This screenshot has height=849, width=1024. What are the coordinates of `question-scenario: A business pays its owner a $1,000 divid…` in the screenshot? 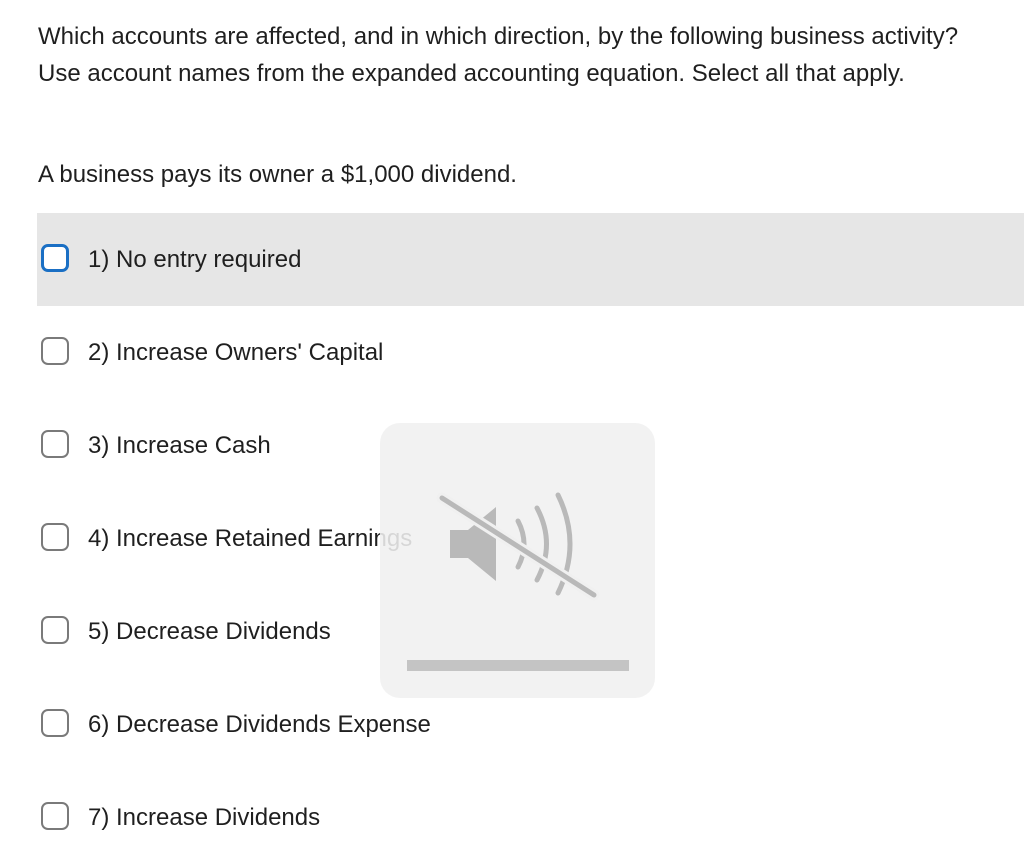 It's located at (277, 174).